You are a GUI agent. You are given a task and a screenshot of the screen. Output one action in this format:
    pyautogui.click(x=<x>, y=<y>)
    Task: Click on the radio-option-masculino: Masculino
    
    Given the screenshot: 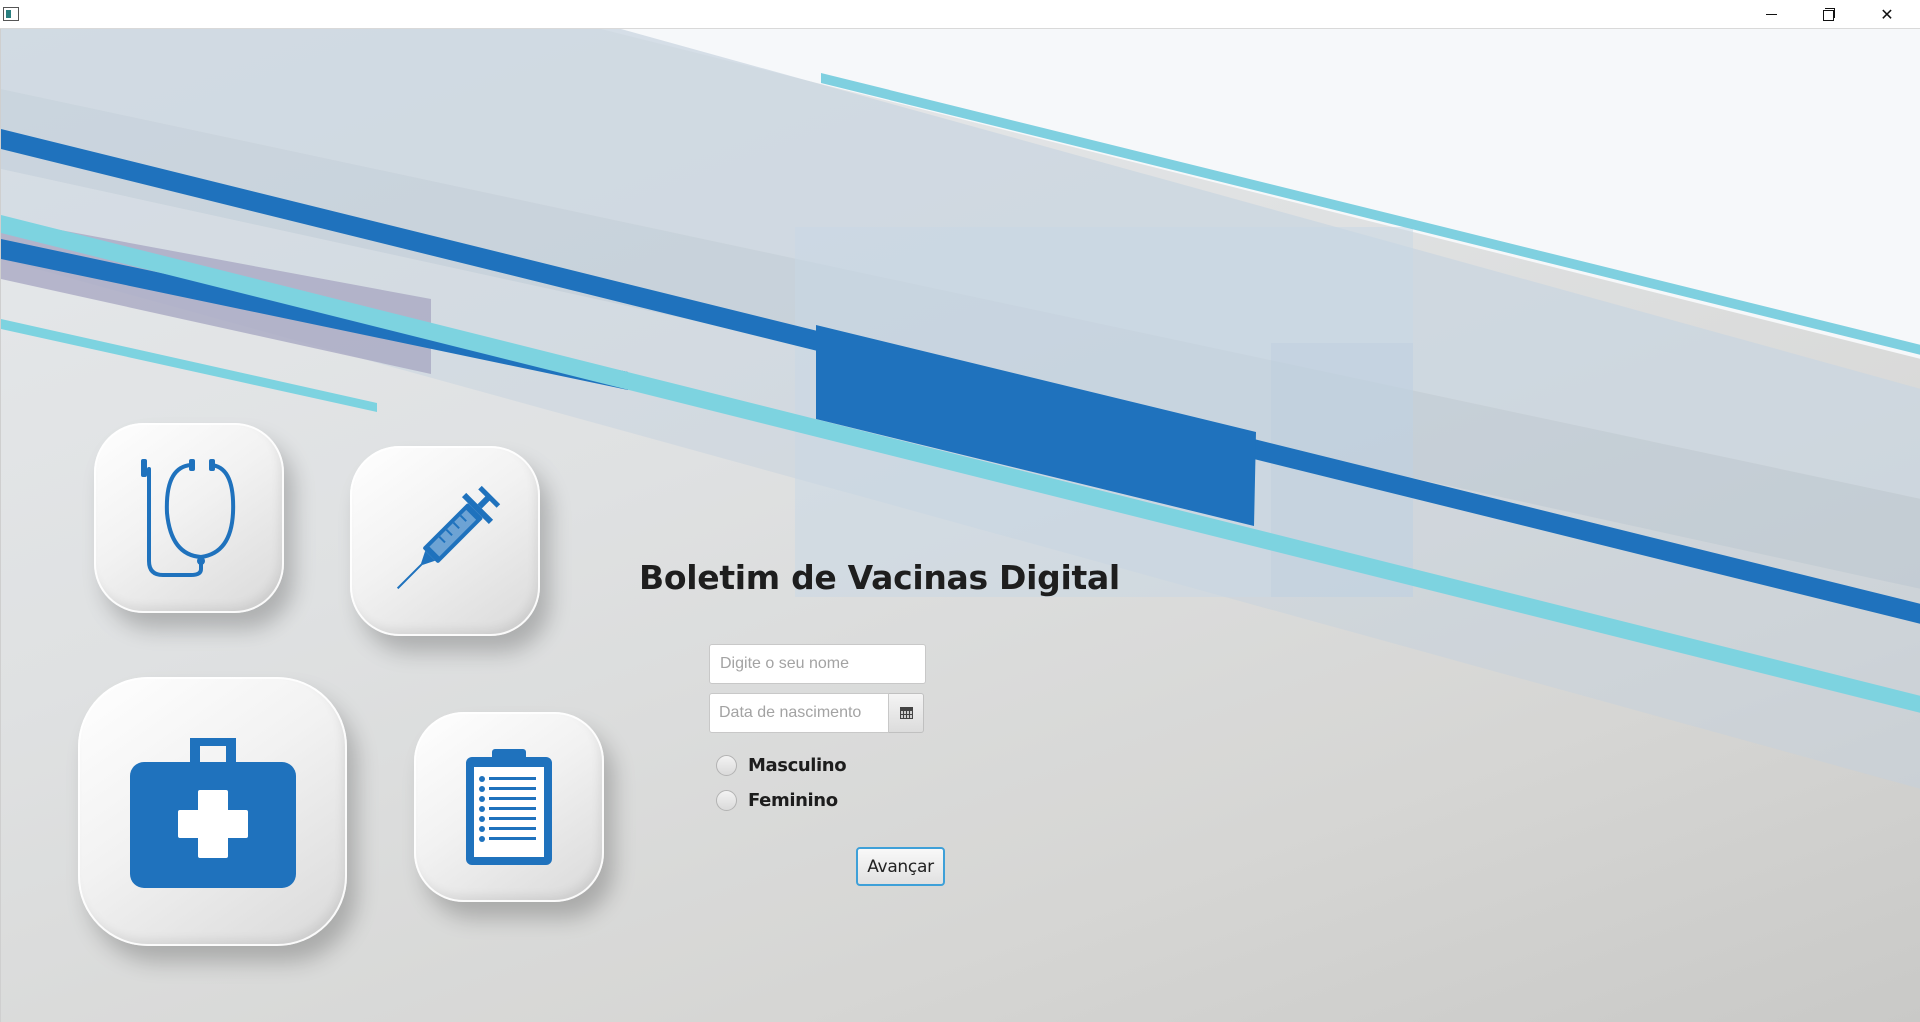 What is the action you would take?
    pyautogui.click(x=781, y=765)
    